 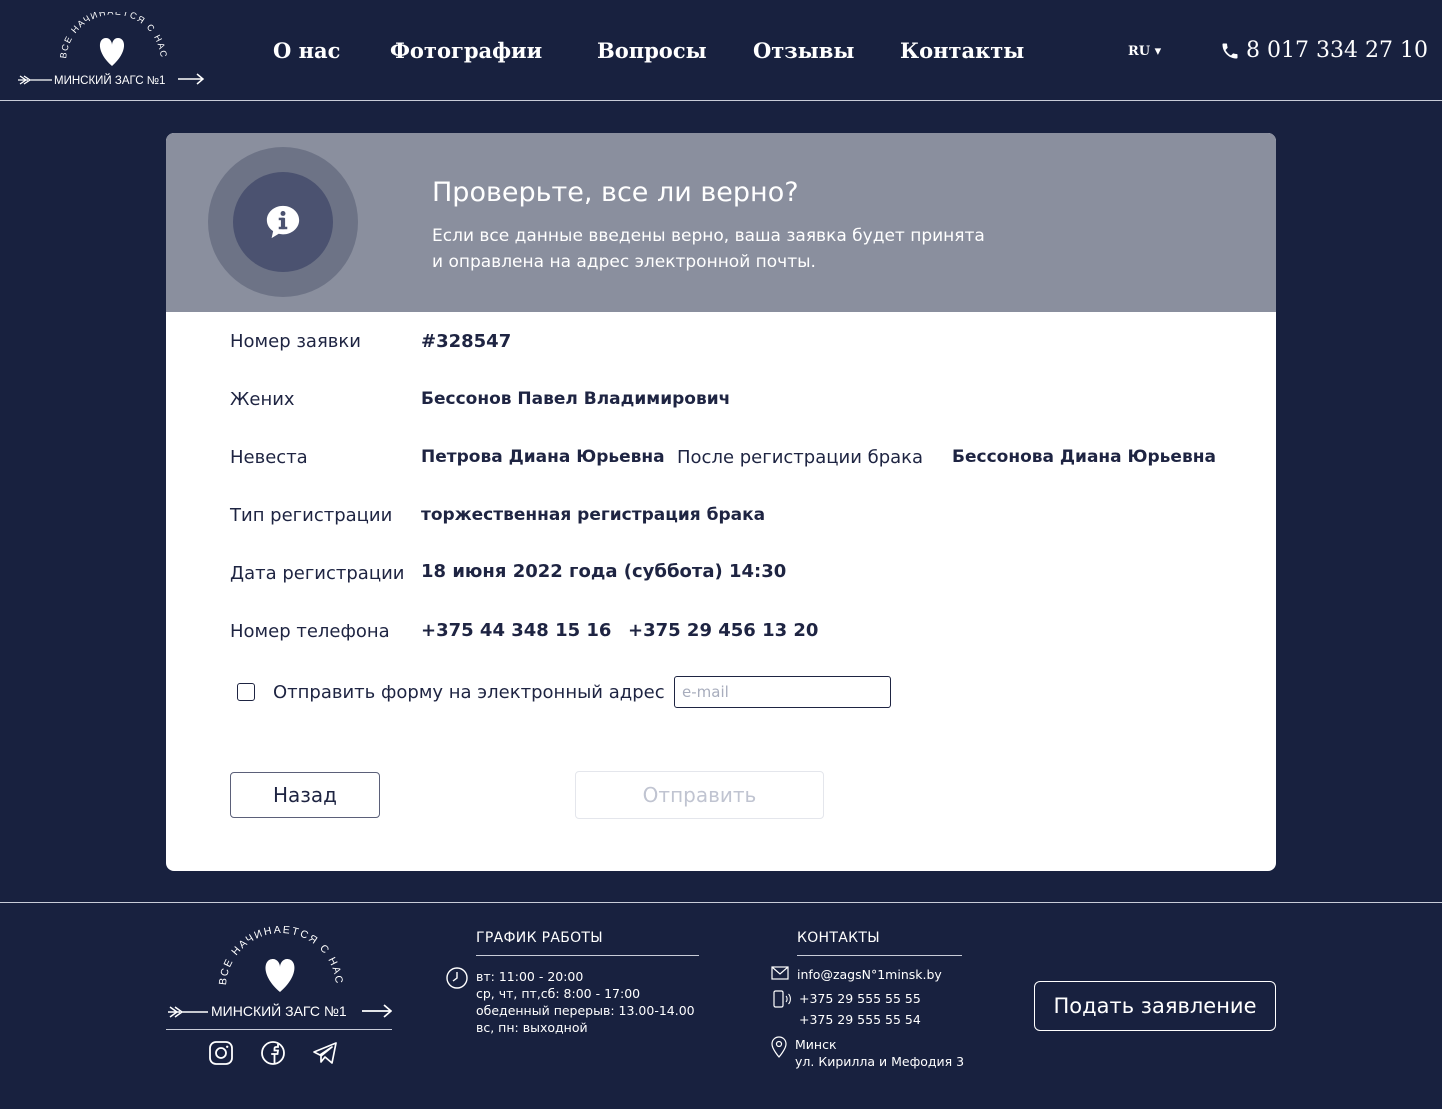 What do you see at coordinates (539, 938) in the screenshot?
I see `schedule-title: ГРАФИК РАБОТЫ` at bounding box center [539, 938].